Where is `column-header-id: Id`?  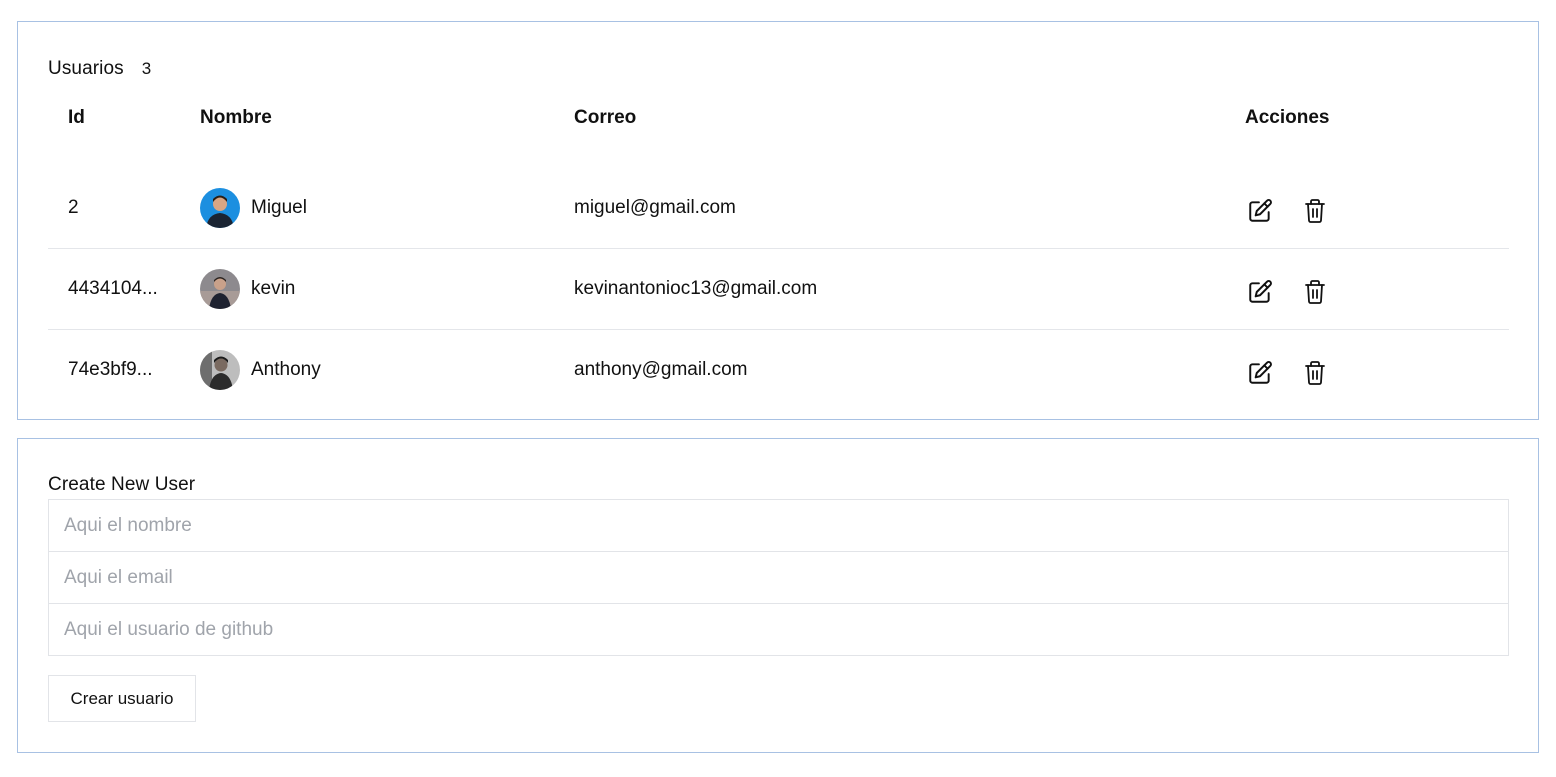 column-header-id: Id is located at coordinates (76, 117).